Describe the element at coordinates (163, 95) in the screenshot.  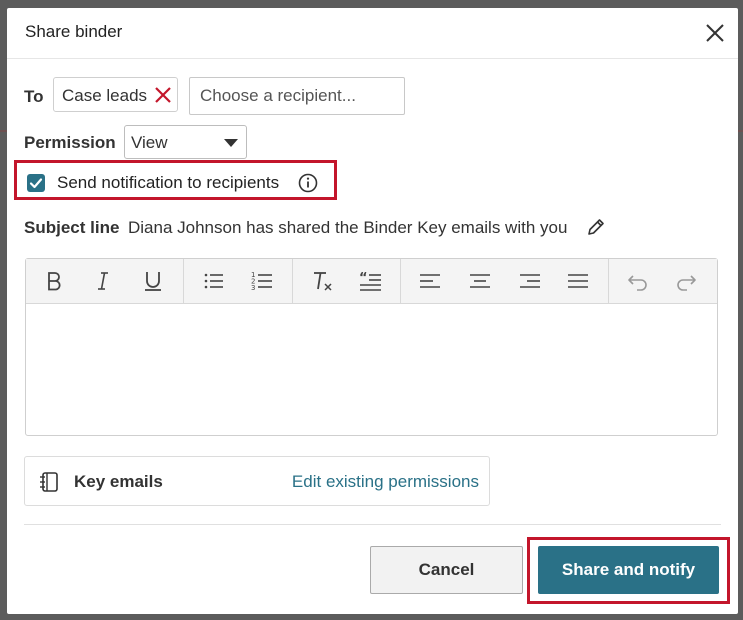
I see `remove-x-icon` at that location.